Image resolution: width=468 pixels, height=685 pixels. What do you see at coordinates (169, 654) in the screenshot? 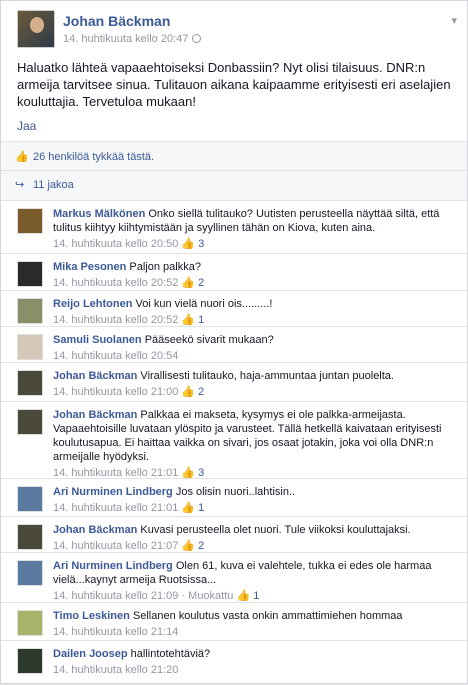
I see `comment-text: hallintotehtäviä?` at bounding box center [169, 654].